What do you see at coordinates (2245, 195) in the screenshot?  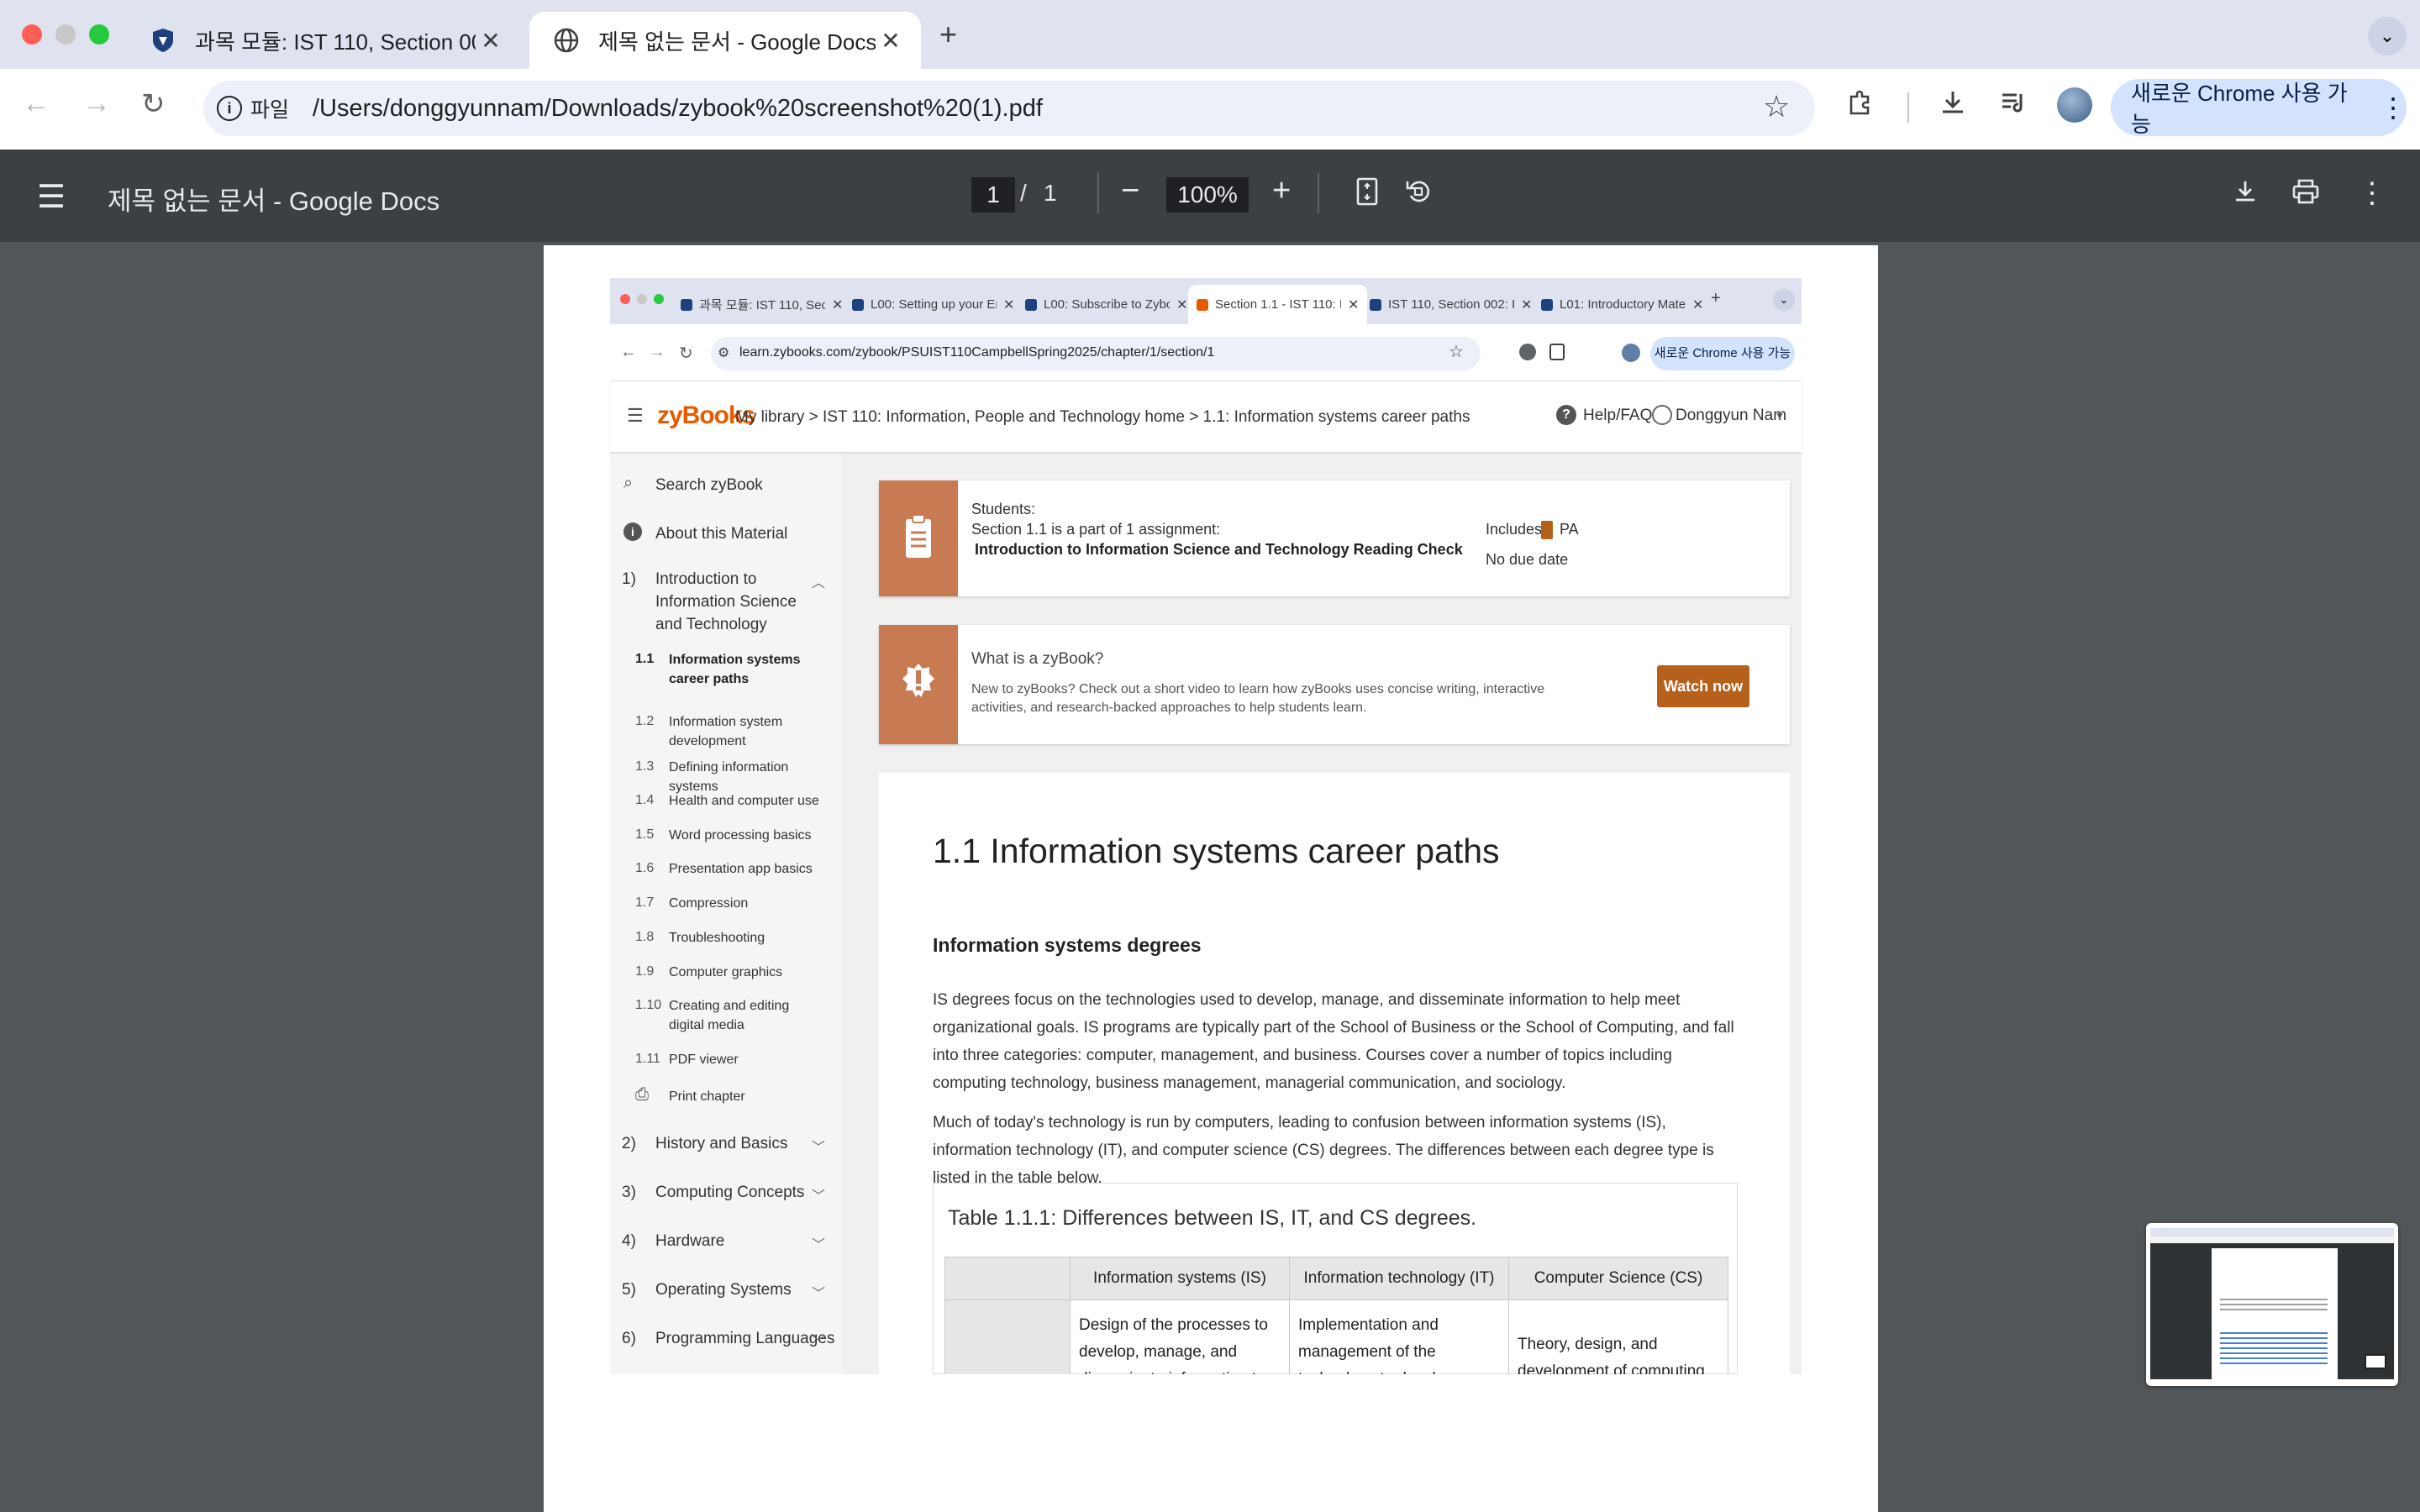 I see `pdf-download-icon` at bounding box center [2245, 195].